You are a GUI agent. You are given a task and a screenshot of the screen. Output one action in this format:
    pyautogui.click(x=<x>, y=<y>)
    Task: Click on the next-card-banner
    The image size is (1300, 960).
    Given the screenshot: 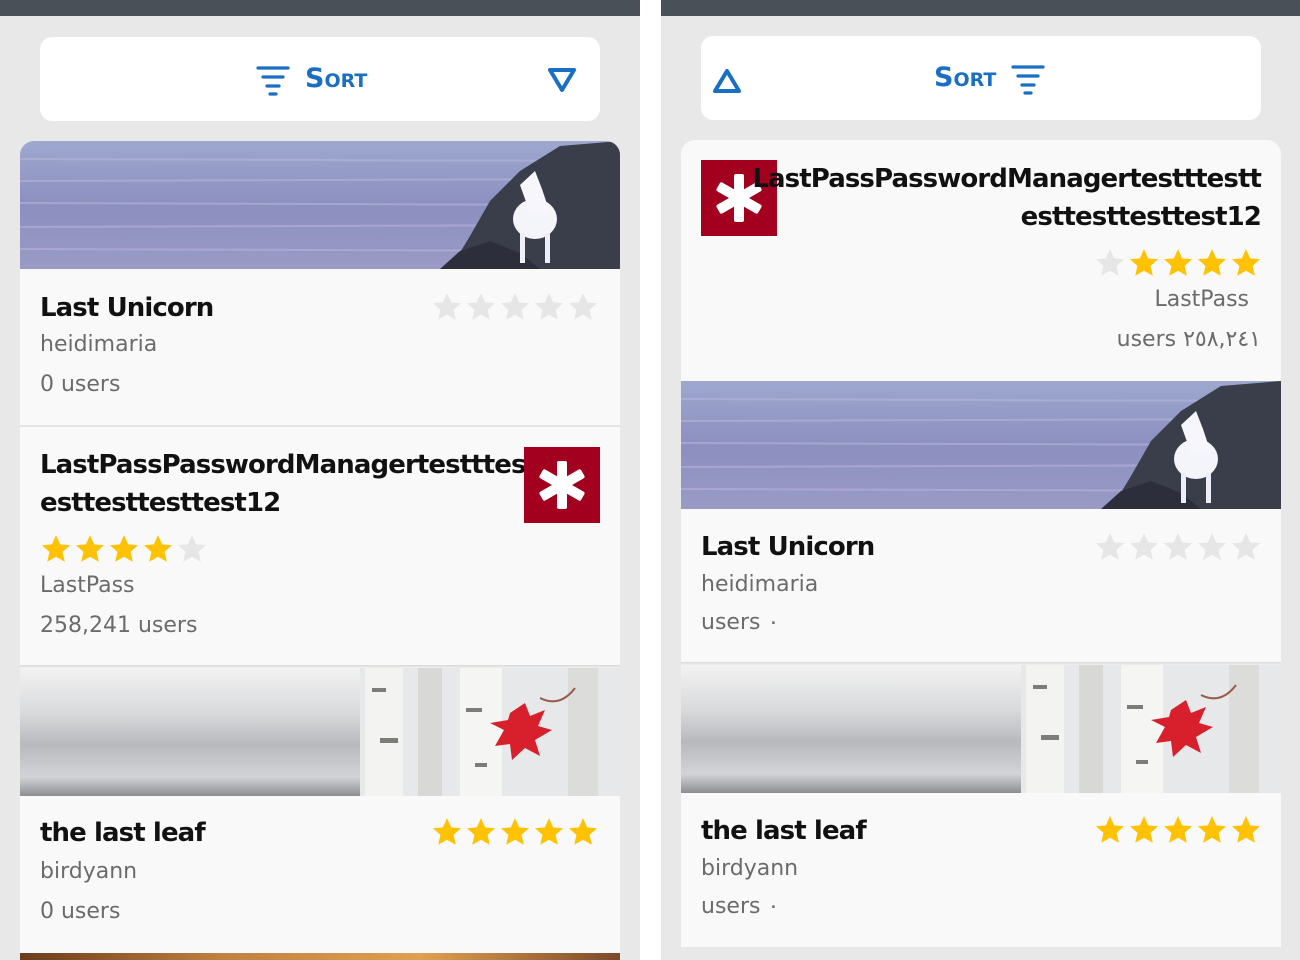 What is the action you would take?
    pyautogui.click(x=320, y=956)
    